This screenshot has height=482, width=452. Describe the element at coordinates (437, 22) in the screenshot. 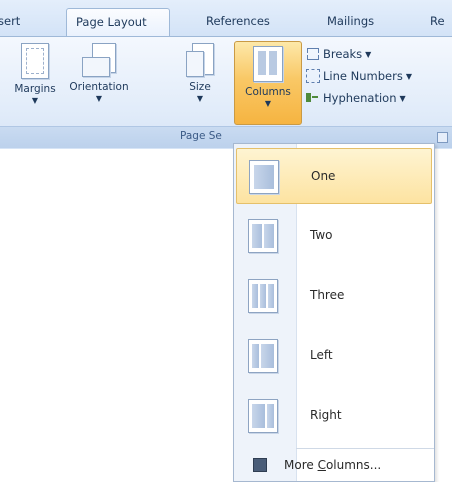

I see `tab-review: Re` at that location.